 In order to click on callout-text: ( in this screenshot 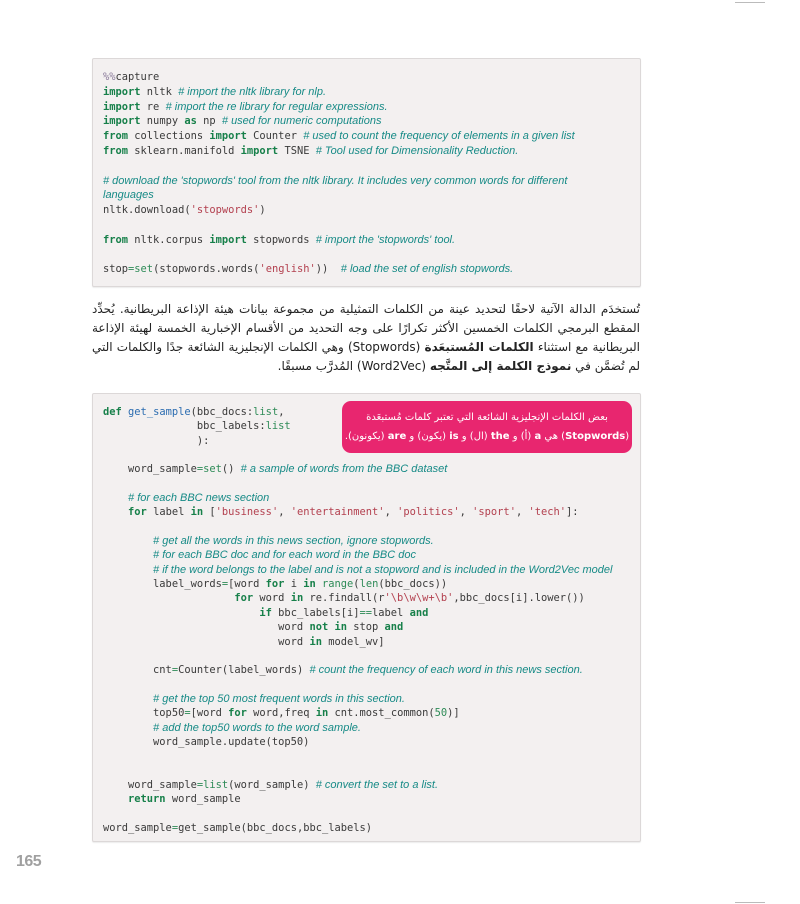, I will do `click(627, 436)`.